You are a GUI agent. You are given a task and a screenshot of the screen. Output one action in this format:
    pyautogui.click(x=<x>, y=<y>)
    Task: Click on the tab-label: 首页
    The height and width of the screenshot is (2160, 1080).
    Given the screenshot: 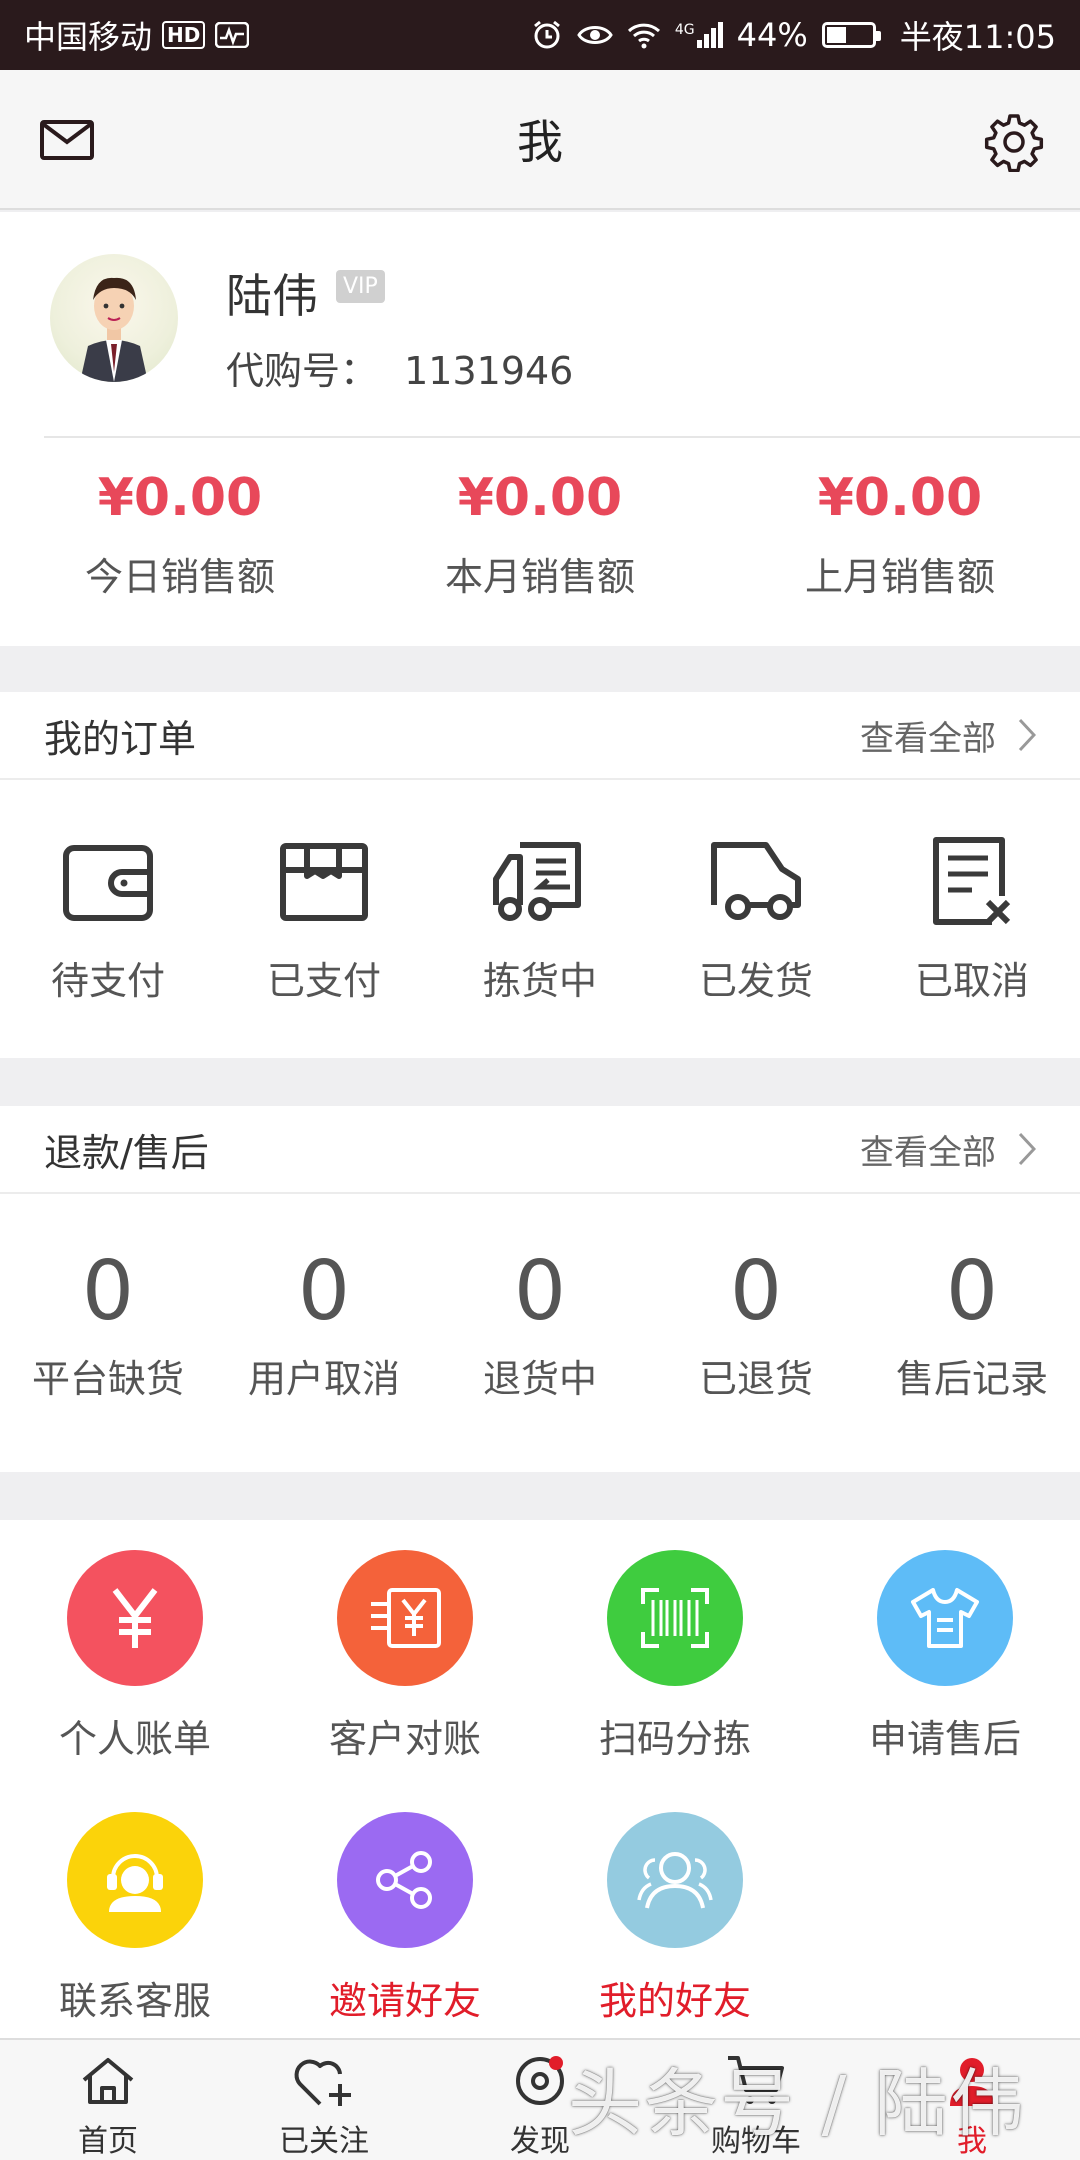 What is the action you would take?
    pyautogui.click(x=108, y=2141)
    